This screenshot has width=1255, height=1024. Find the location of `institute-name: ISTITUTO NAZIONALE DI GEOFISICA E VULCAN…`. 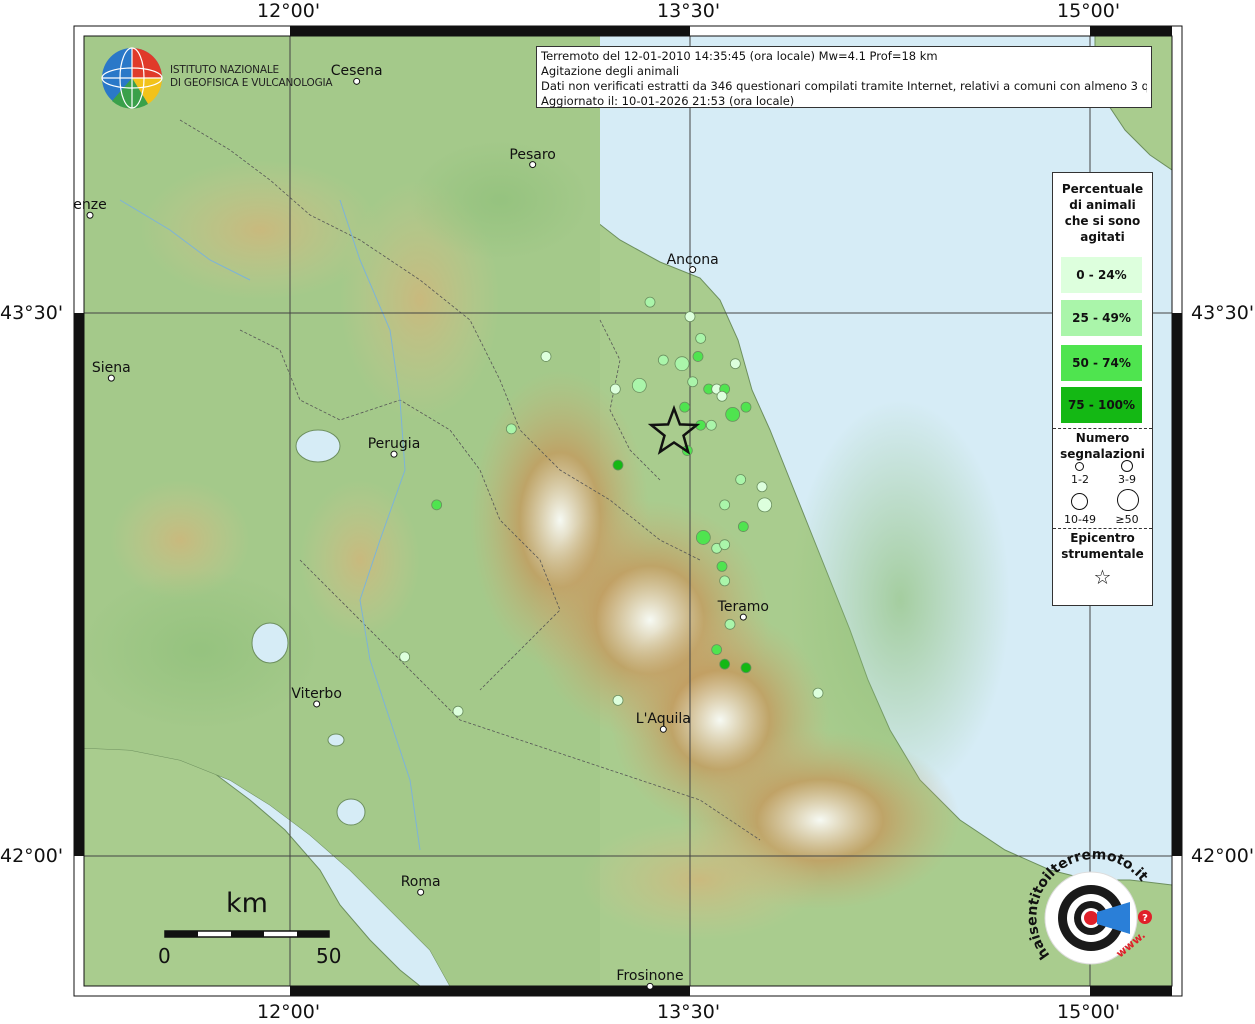

institute-name: ISTITUTO NAZIONALE DI GEOFISICA E VULCAN… is located at coordinates (251, 77).